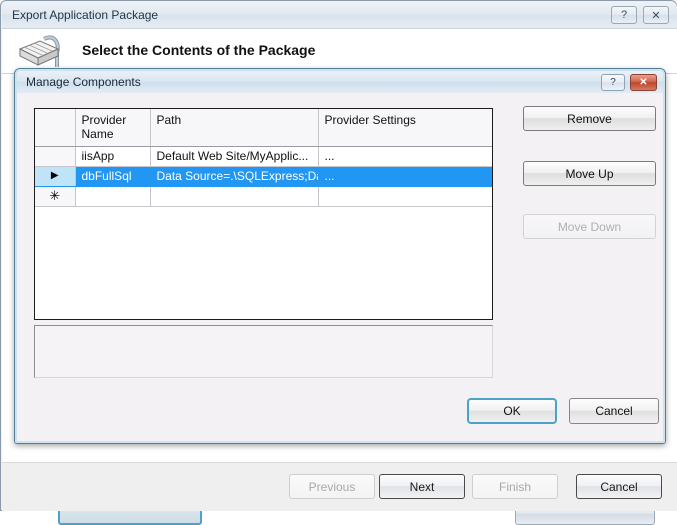 The image size is (677, 525). What do you see at coordinates (332, 486) in the screenshot?
I see `previous-button: Previous` at bounding box center [332, 486].